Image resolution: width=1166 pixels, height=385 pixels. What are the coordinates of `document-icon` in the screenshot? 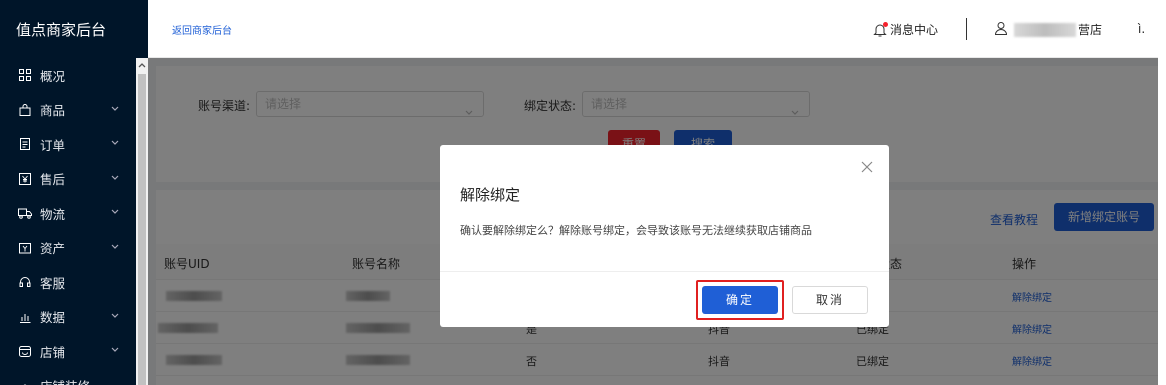 It's located at (25, 144).